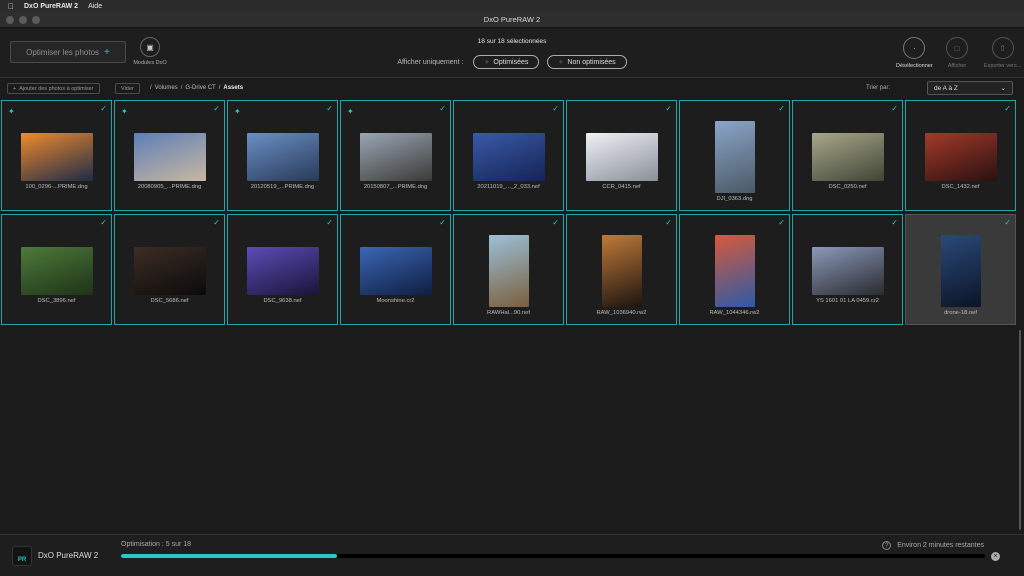 The height and width of the screenshot is (576, 1024). Describe the element at coordinates (229, 556) in the screenshot. I see `progress-fill` at that location.